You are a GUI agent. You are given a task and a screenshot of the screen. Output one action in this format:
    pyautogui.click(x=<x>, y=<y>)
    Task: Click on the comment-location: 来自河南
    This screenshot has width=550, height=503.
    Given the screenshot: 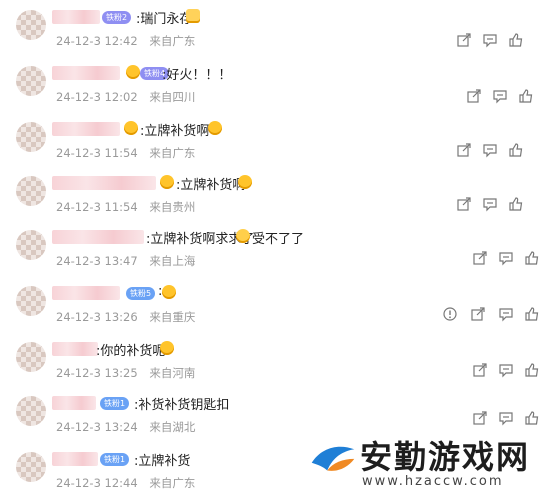 What is the action you would take?
    pyautogui.click(x=172, y=373)
    